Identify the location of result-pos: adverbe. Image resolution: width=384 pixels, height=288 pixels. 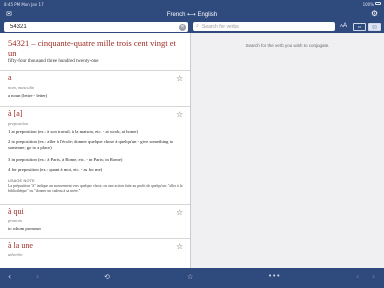
(15, 254).